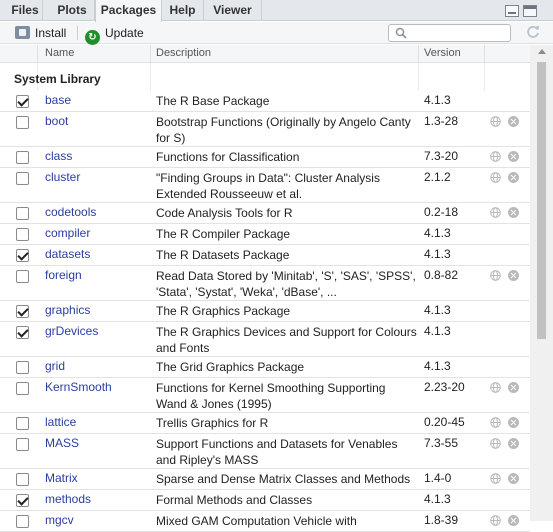  What do you see at coordinates (62, 443) in the screenshot?
I see `package-name-link: MASS` at bounding box center [62, 443].